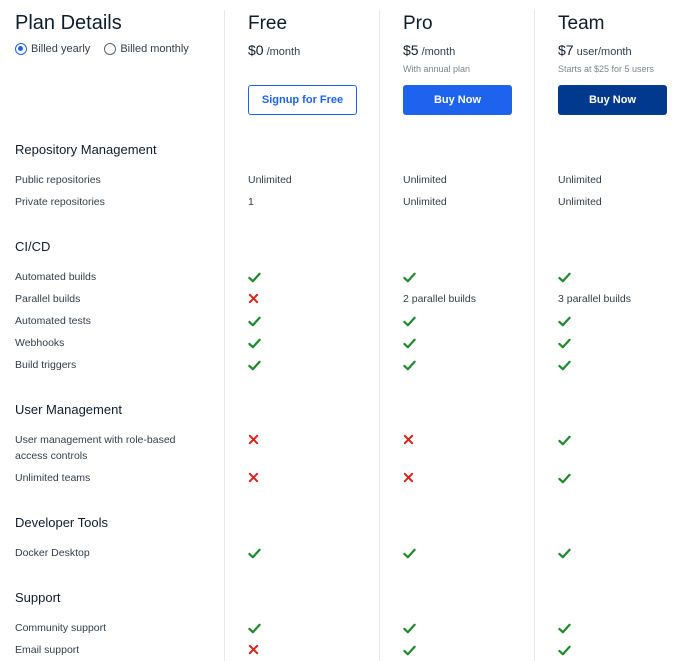  Describe the element at coordinates (46, 365) in the screenshot. I see `feature-label: Build triggers` at that location.